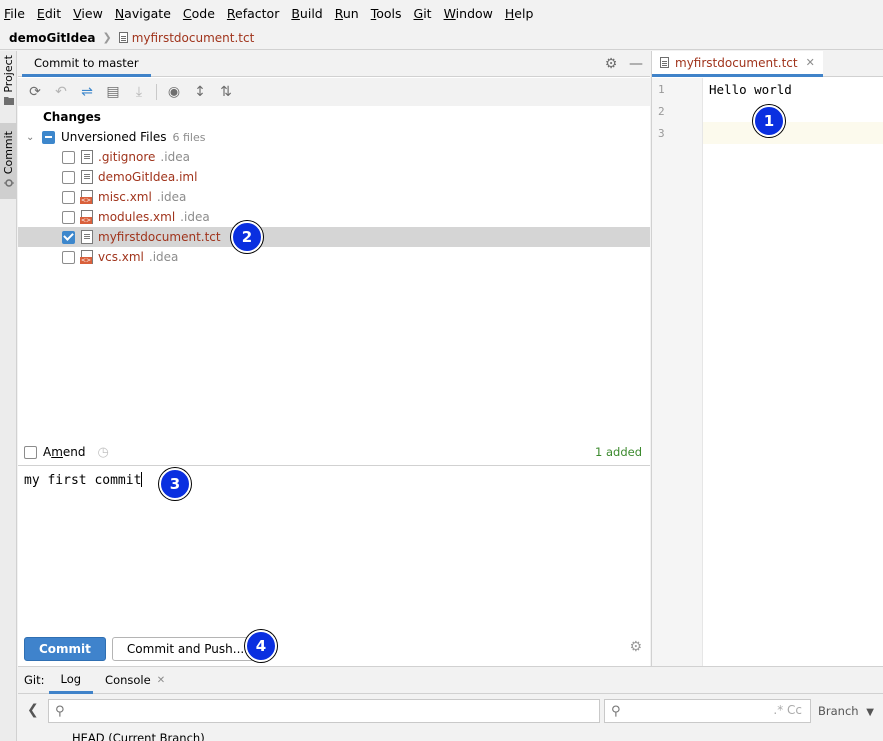 This screenshot has width=883, height=741. I want to click on menu-item: Navigate, so click(143, 13).